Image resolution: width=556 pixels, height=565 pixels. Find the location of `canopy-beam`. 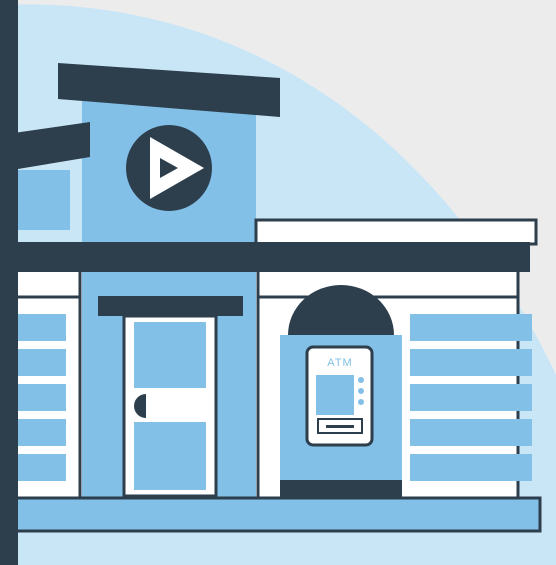

canopy-beam is located at coordinates (265, 257).